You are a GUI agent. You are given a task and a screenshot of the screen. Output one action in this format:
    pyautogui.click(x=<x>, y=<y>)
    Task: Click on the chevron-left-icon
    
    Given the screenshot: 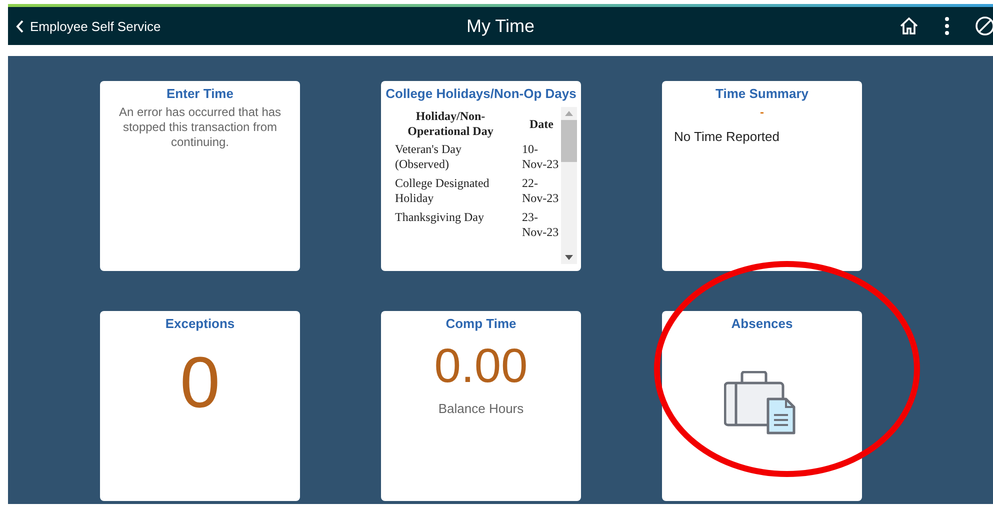 What is the action you would take?
    pyautogui.click(x=20, y=26)
    